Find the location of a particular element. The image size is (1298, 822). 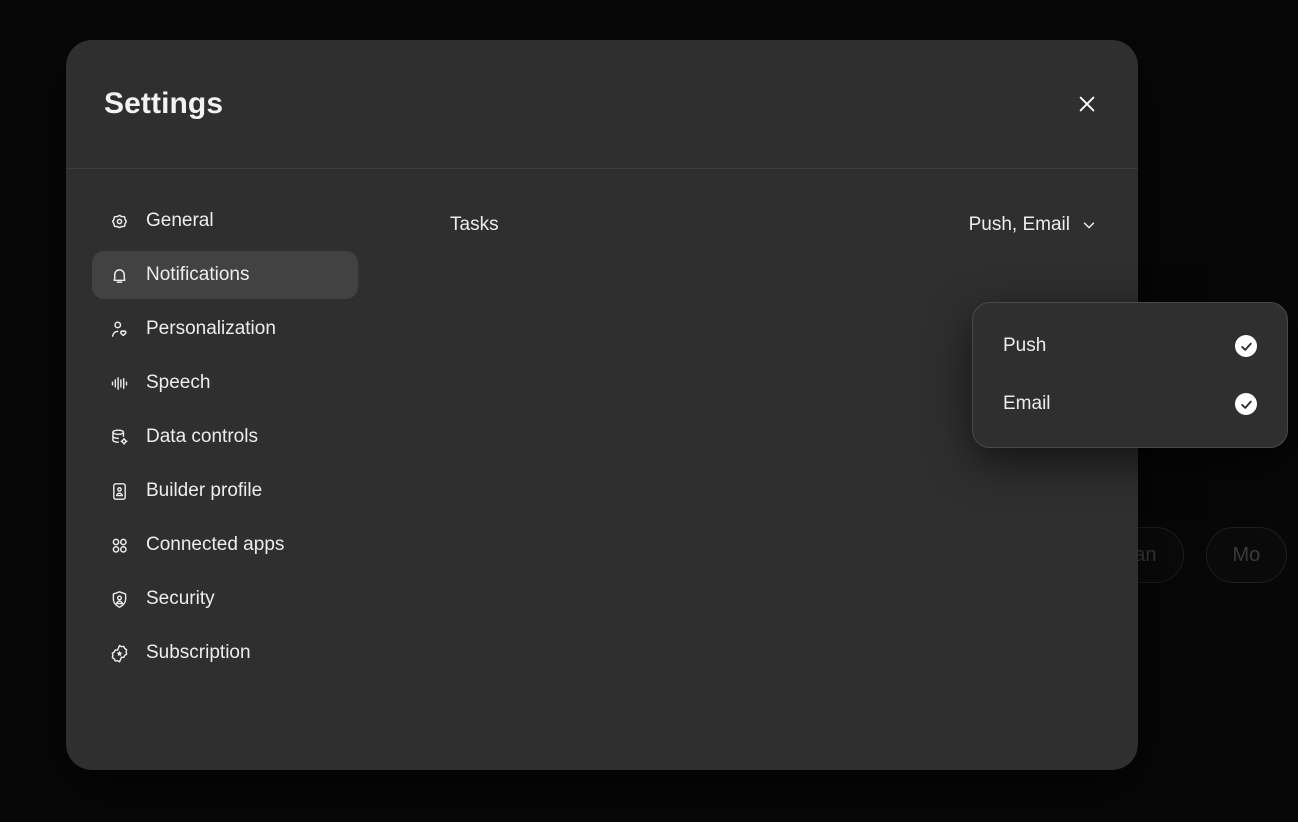

gear-icon is located at coordinates (119, 221).